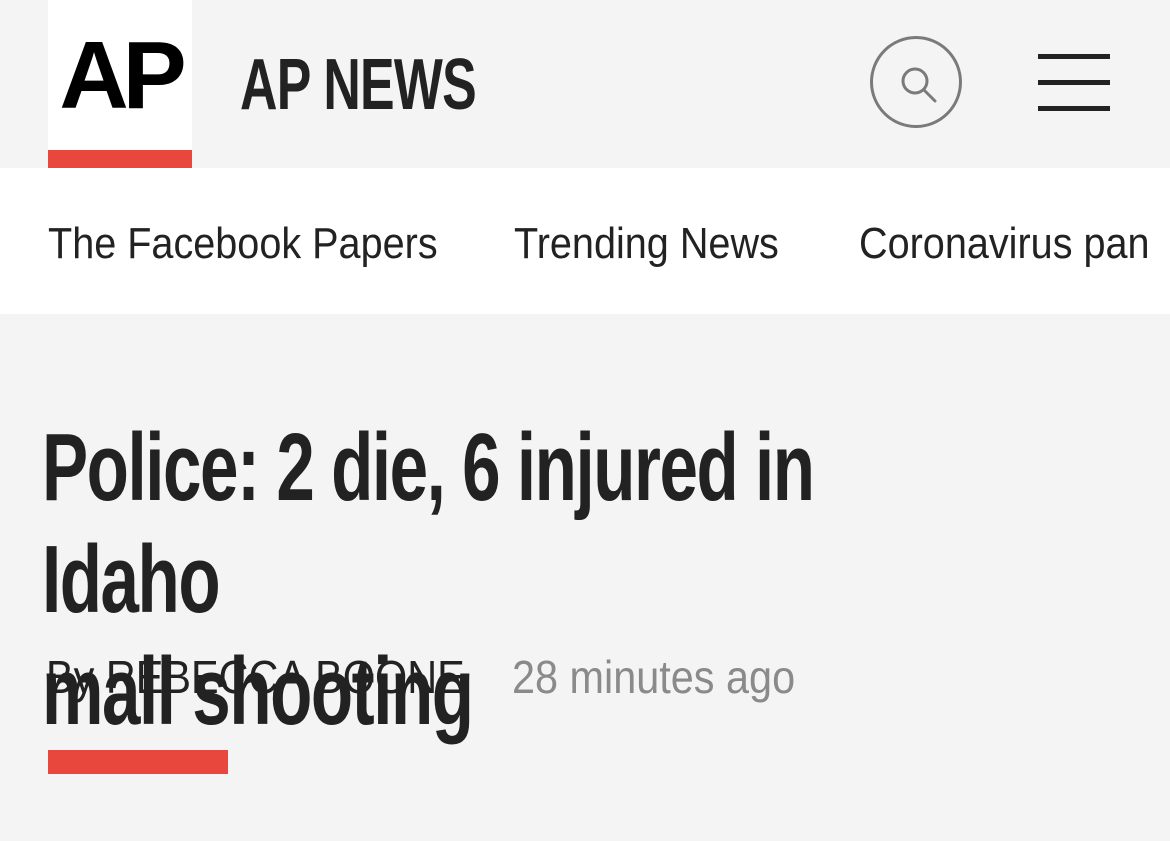  I want to click on logo-text: AP, so click(122, 75).